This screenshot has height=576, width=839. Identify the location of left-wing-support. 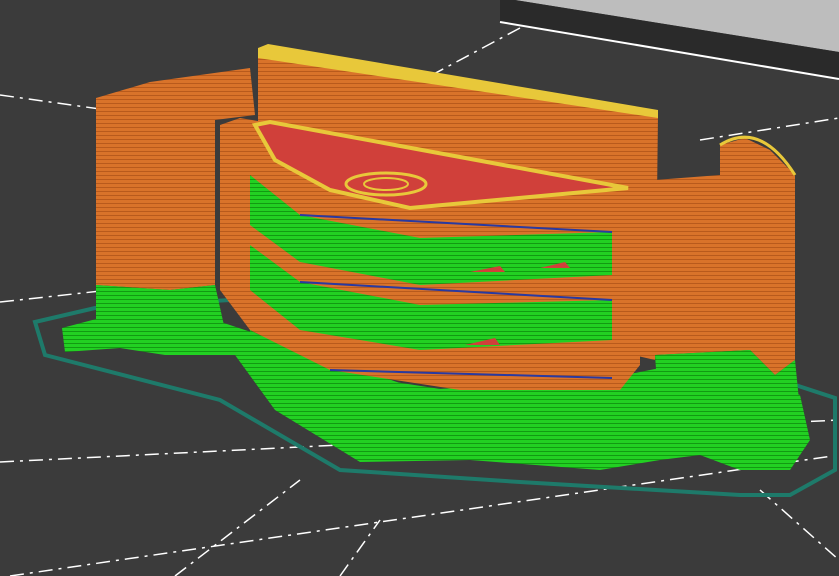
(160, 310).